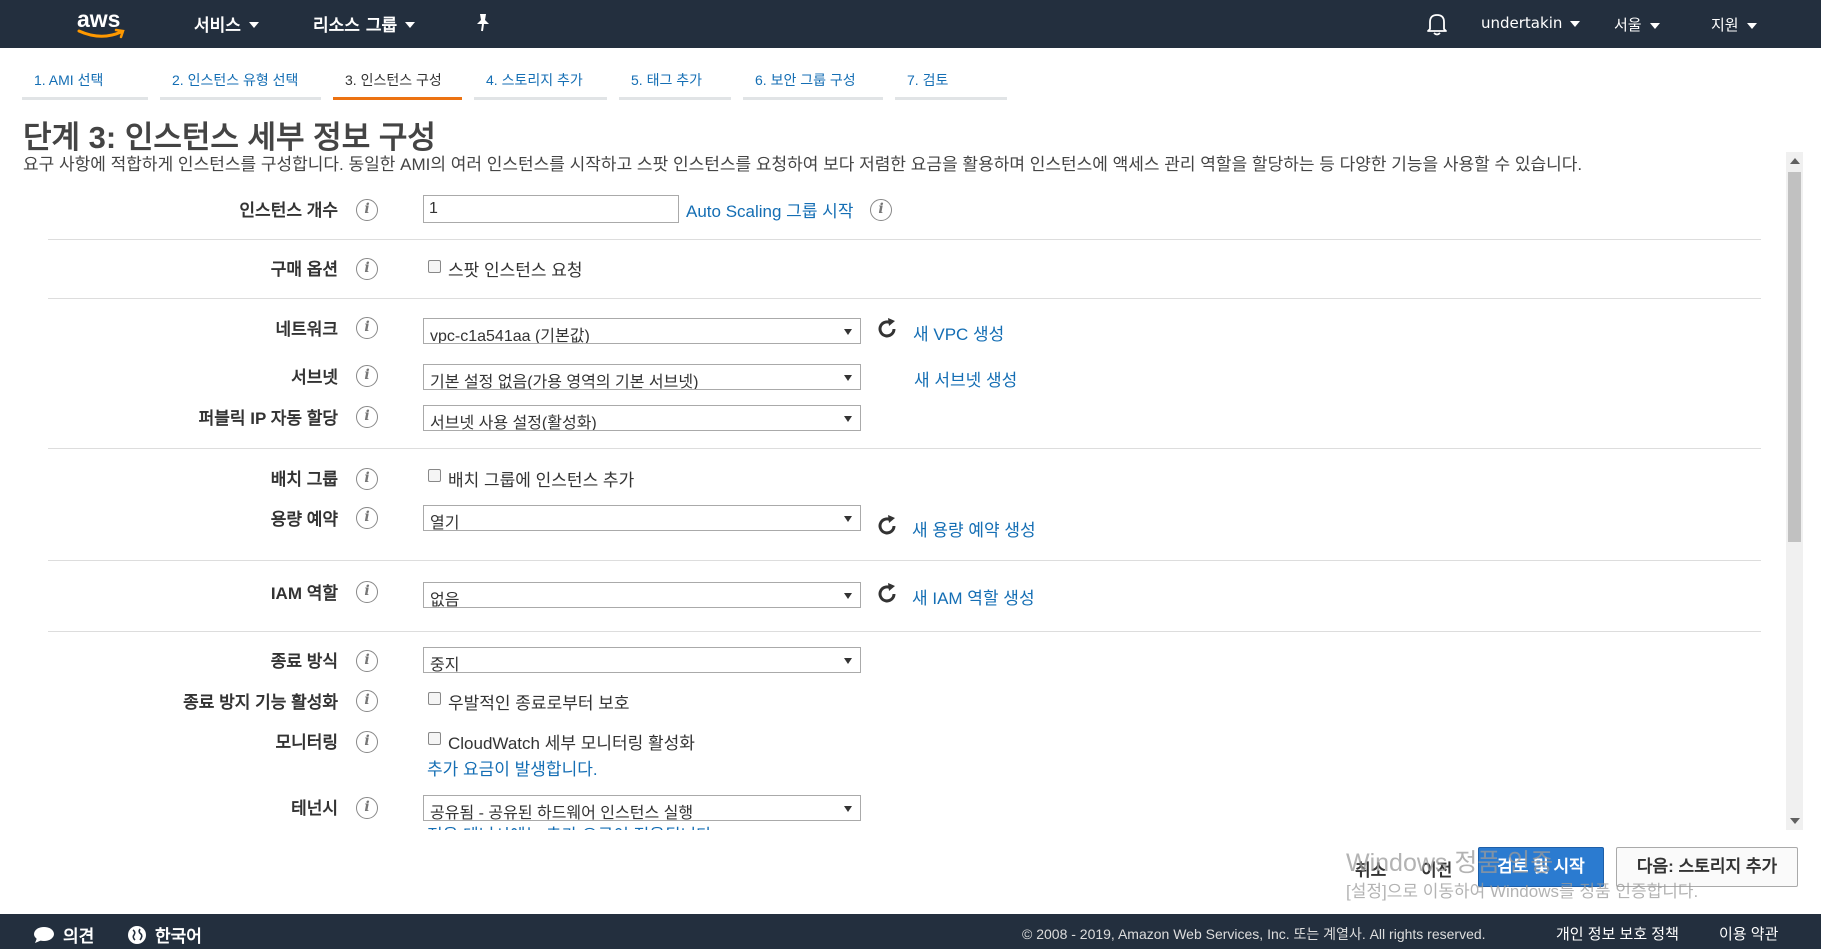  What do you see at coordinates (675, 82) in the screenshot?
I see `step-add-tags: 5. 태그 추가` at bounding box center [675, 82].